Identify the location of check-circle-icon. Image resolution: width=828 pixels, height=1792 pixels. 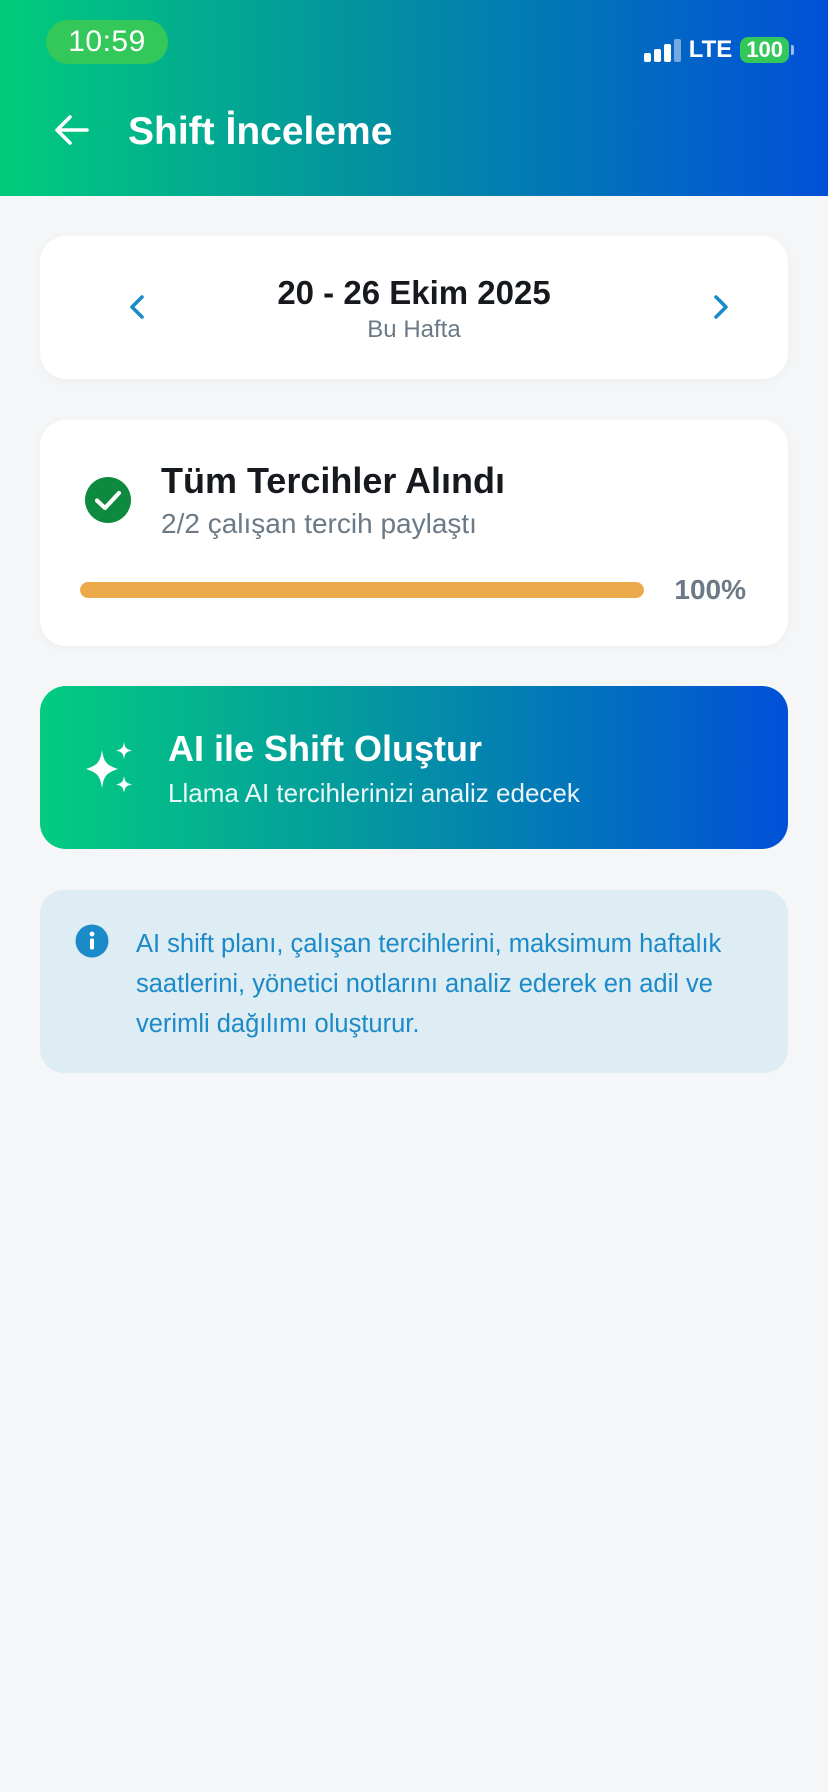
(108, 500).